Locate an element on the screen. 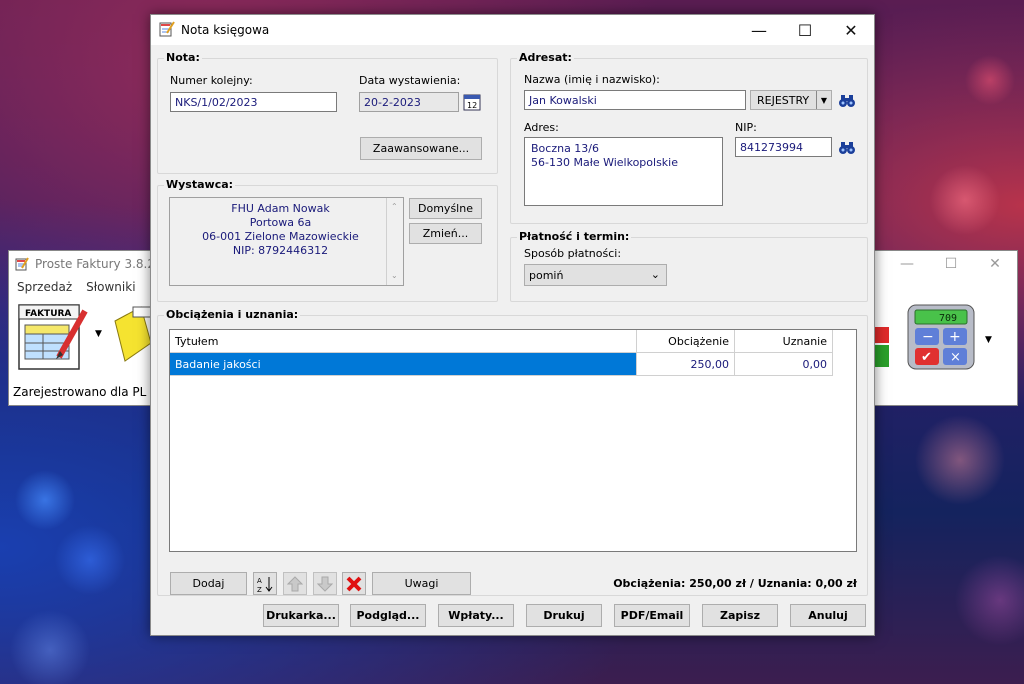  wystawca-line-2: Portowa 6a is located at coordinates (280, 222).